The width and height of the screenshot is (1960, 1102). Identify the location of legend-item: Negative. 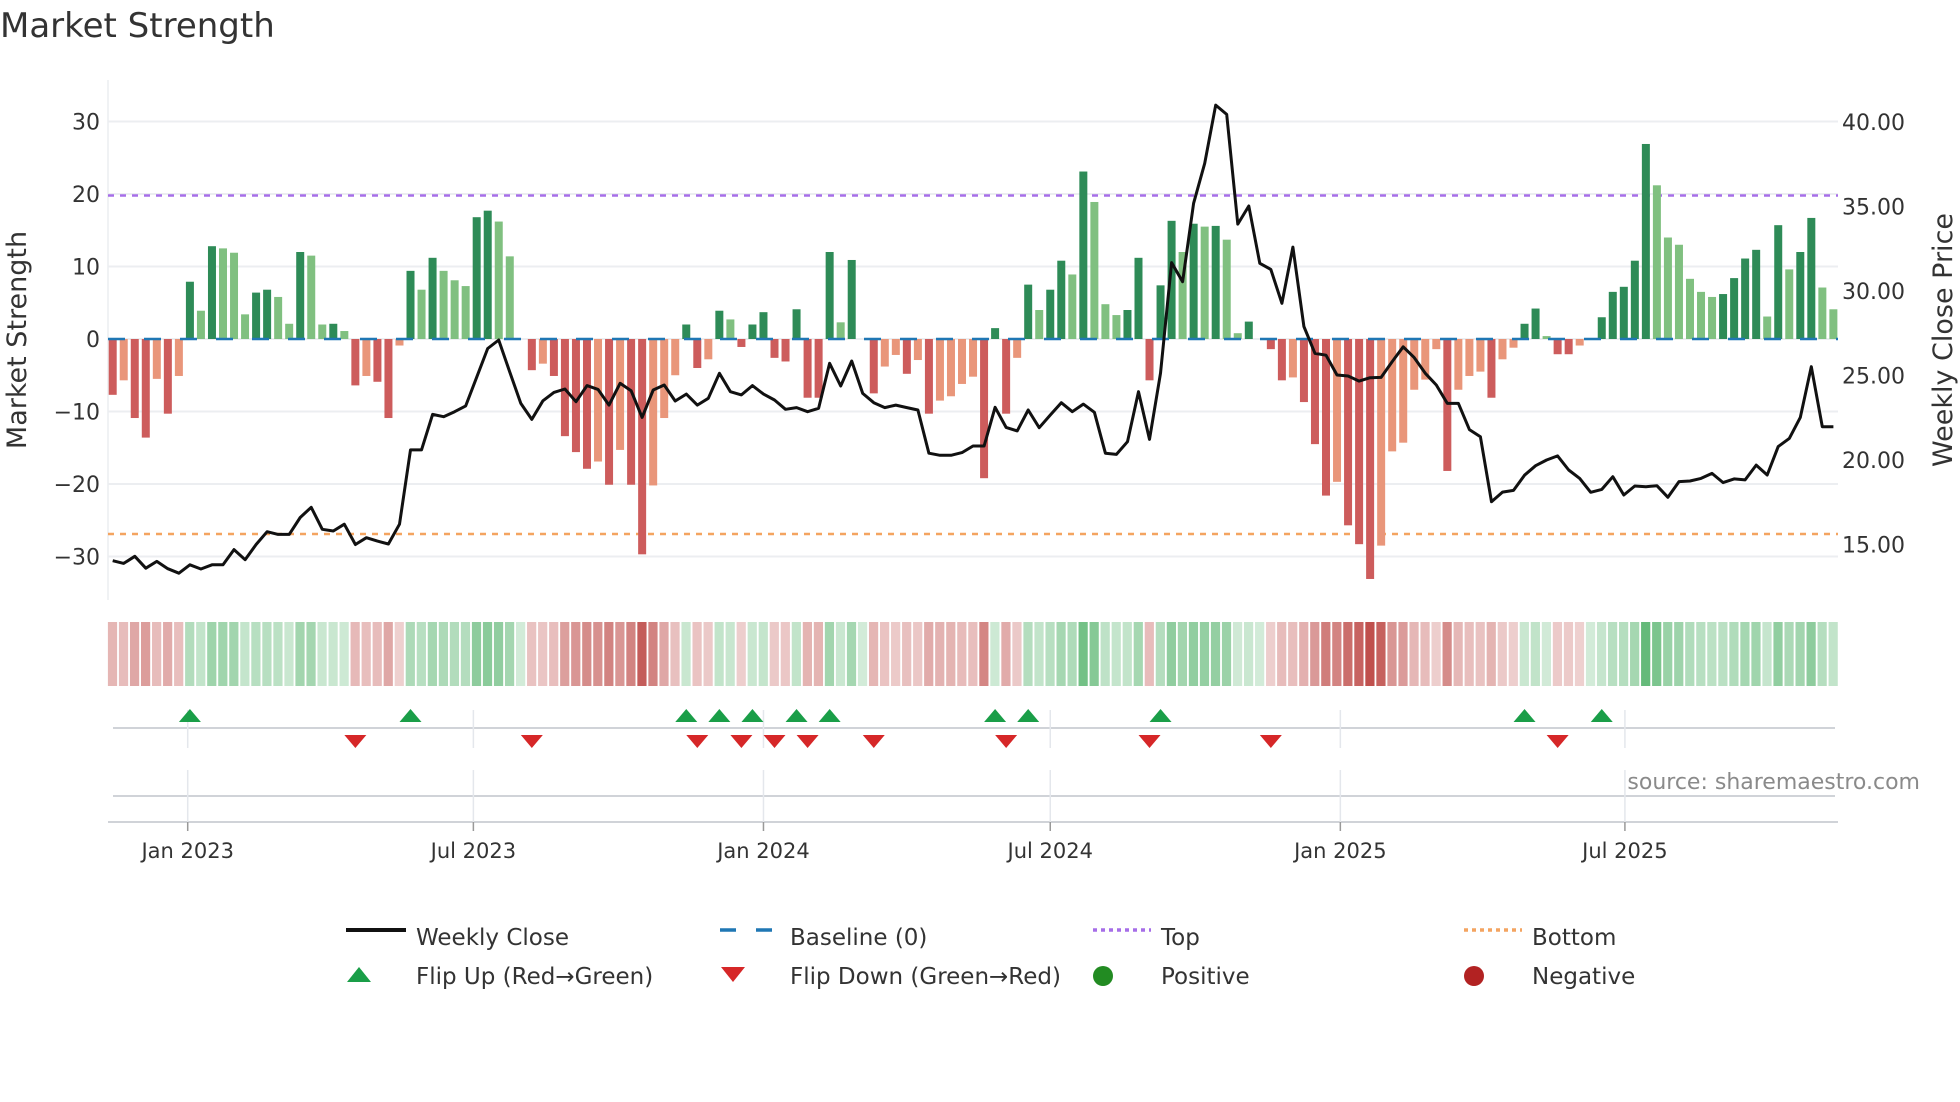
(1548, 977).